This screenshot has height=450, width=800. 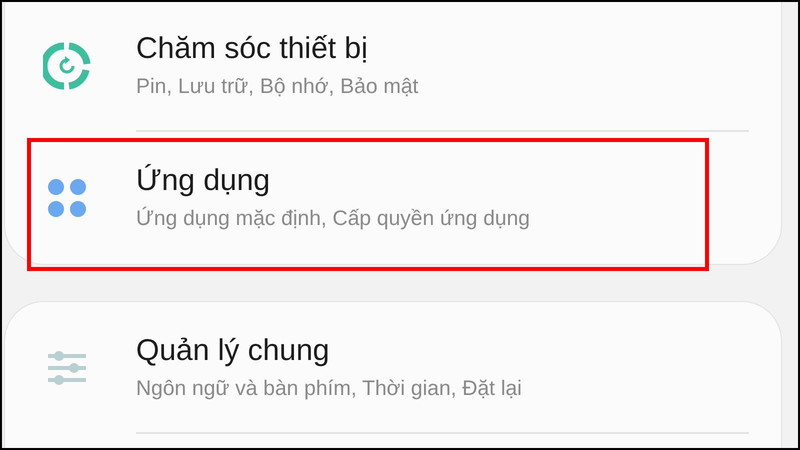 What do you see at coordinates (67, 368) in the screenshot?
I see `sliders-icon` at bounding box center [67, 368].